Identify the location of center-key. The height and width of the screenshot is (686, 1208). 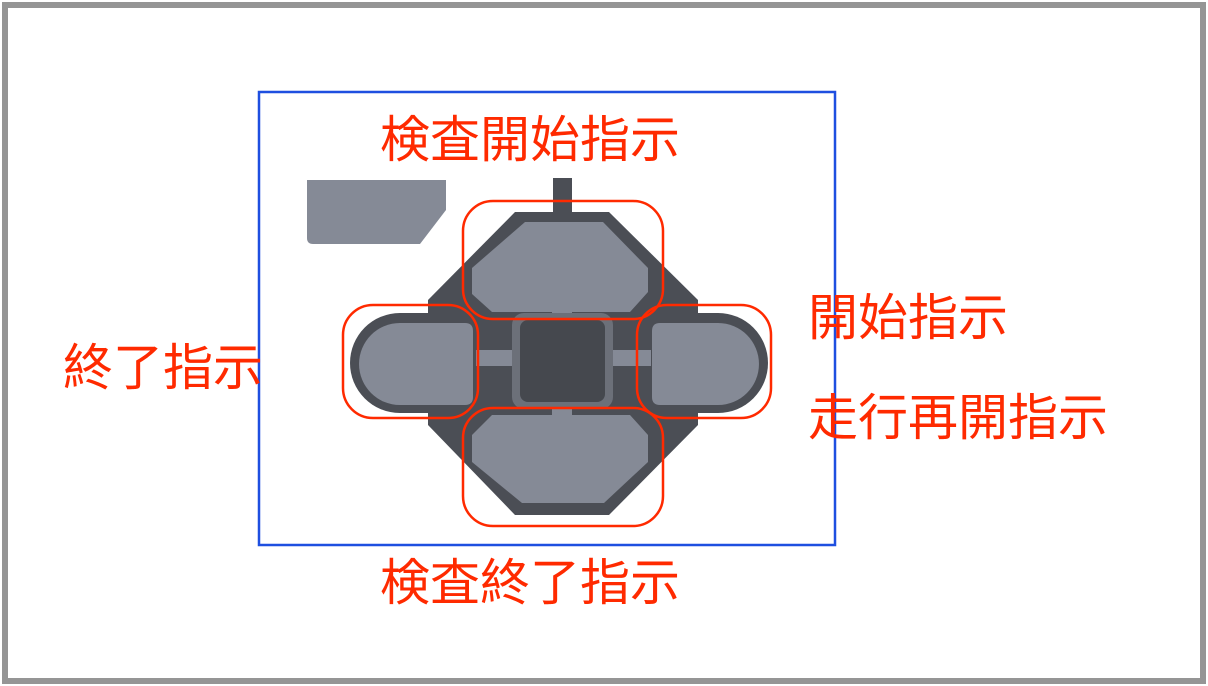
(562, 361).